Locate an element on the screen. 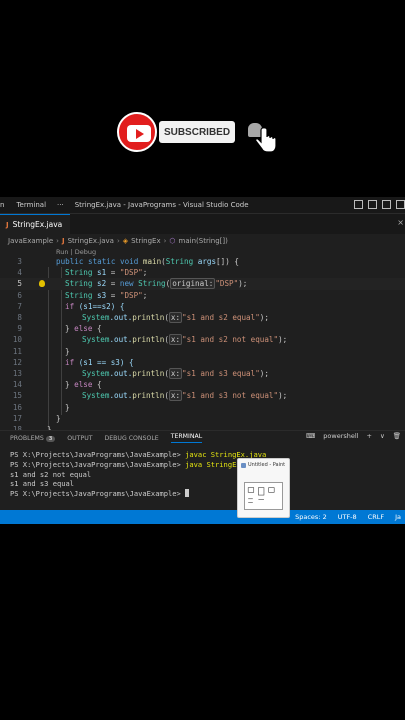  toggle-panel-icon is located at coordinates (372, 204).